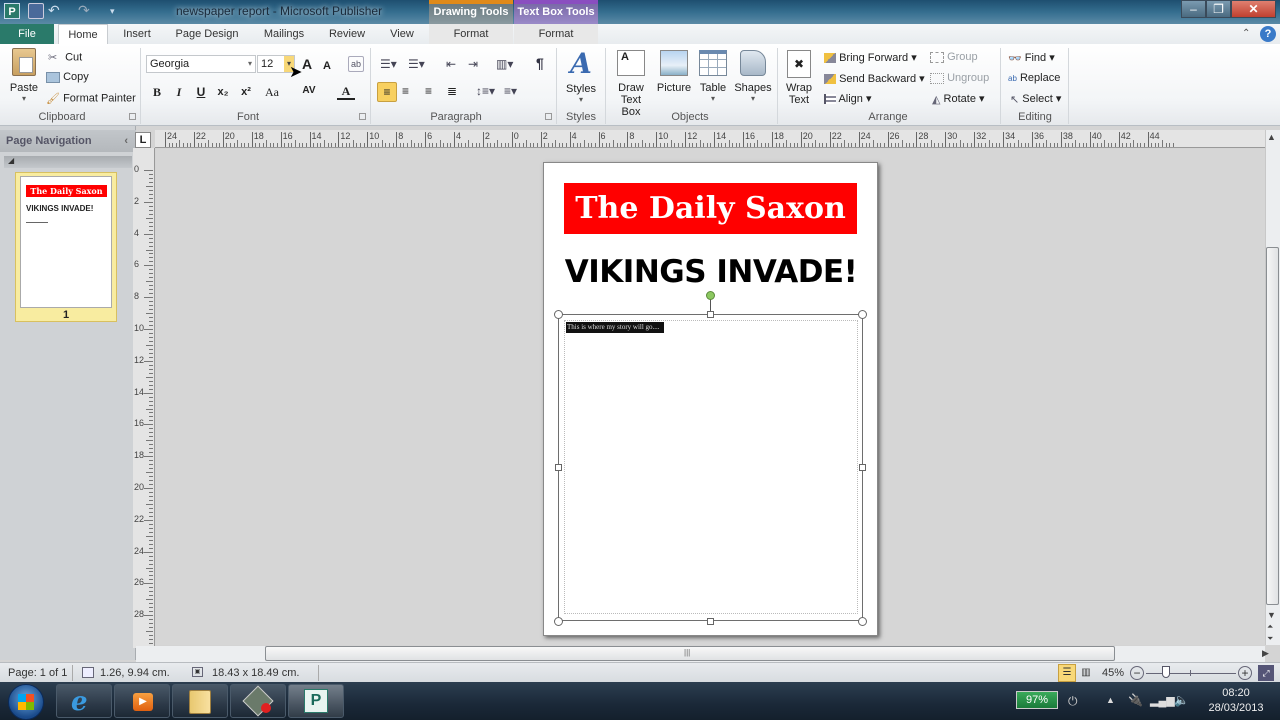 The image size is (1280, 720). What do you see at coordinates (862, 621) in the screenshot?
I see `resize-handle-bottom-right` at bounding box center [862, 621].